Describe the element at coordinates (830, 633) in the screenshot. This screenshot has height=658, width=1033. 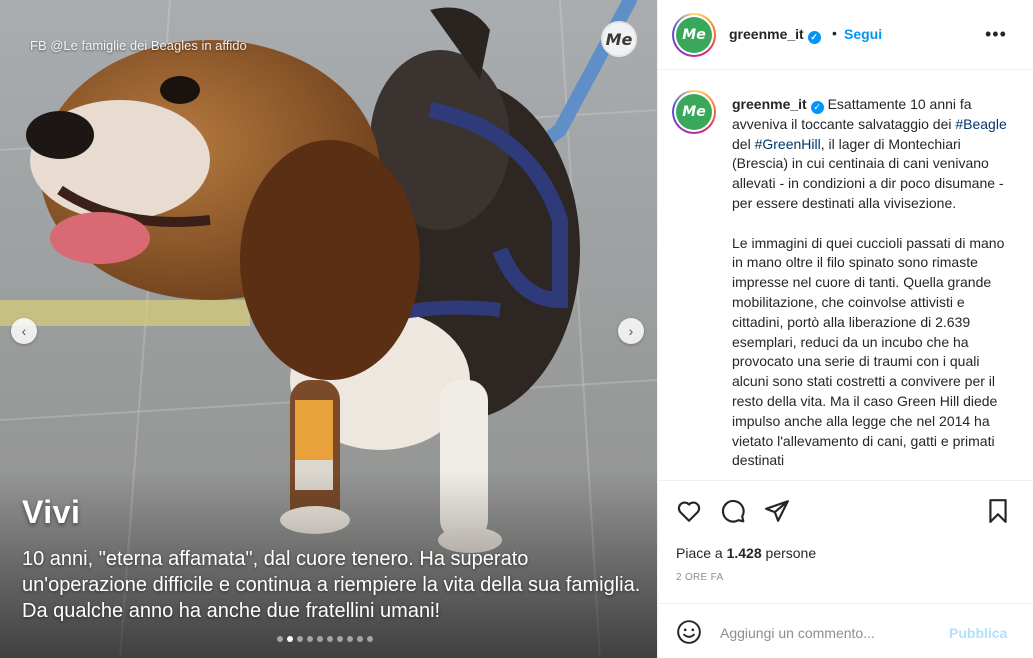
I see `comment-input` at that location.